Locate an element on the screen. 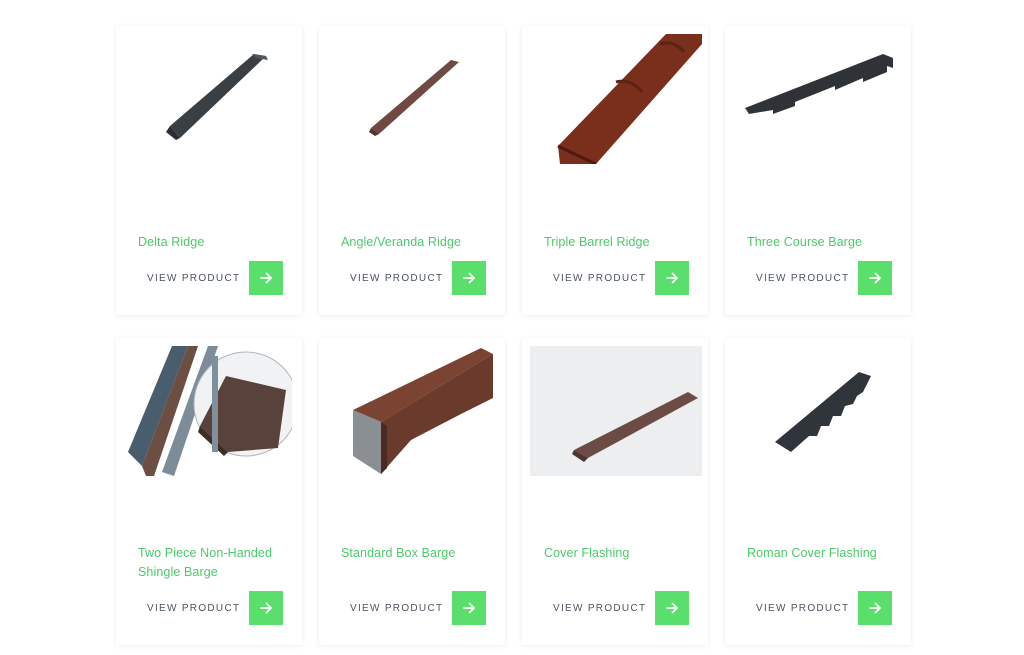 The image size is (1024, 655). product-card-delta-ridge: Delta Ridge VIEW PRODUCT is located at coordinates (209, 170).